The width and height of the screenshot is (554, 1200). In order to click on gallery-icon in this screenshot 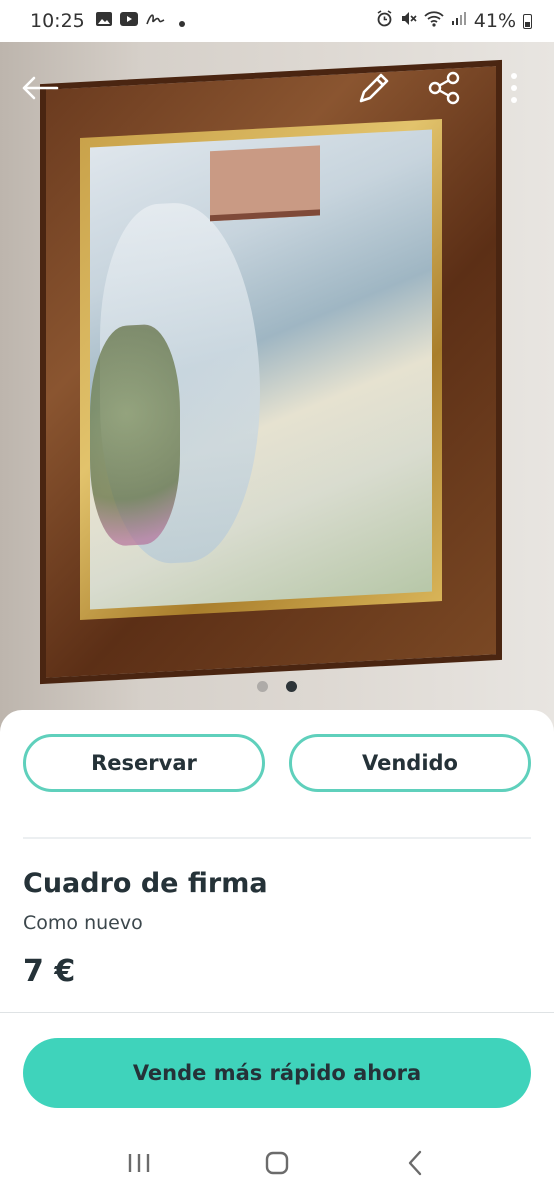, I will do `click(104, 21)`.